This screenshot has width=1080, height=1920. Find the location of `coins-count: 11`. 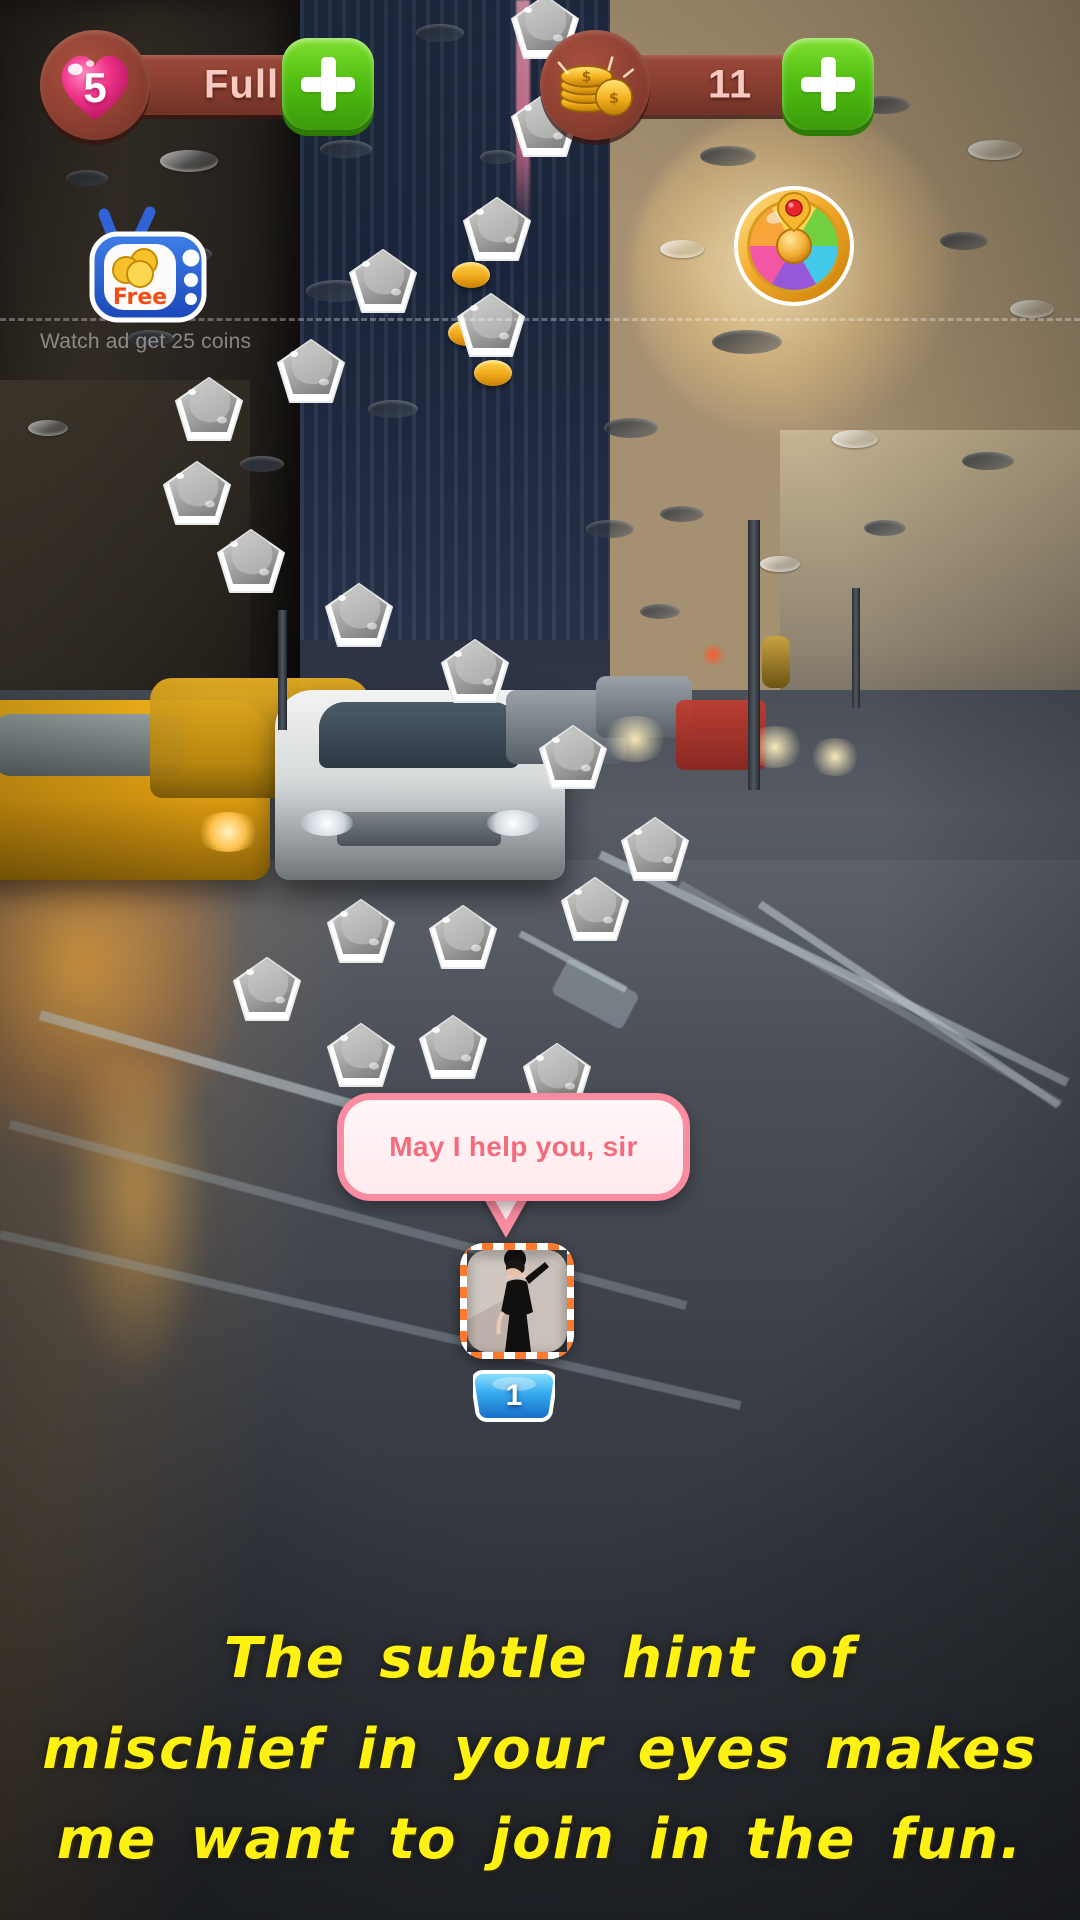

coins-count: 11 is located at coordinates (730, 84).